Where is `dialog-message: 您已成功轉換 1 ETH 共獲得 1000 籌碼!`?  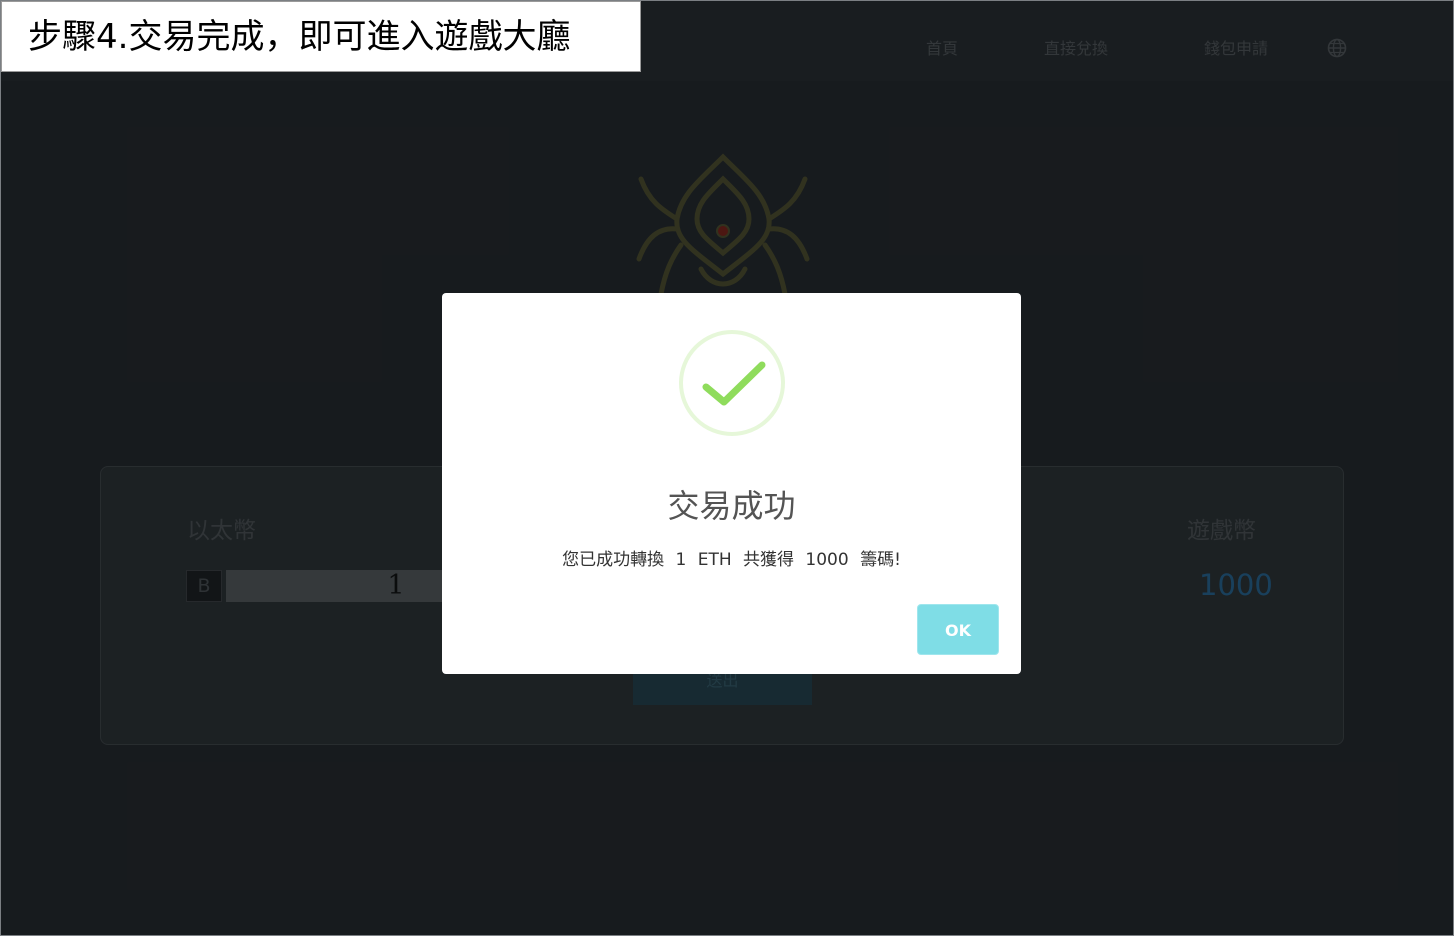 dialog-message: 您已成功轉換 1 ETH 共獲得 1000 籌碼! is located at coordinates (731, 560).